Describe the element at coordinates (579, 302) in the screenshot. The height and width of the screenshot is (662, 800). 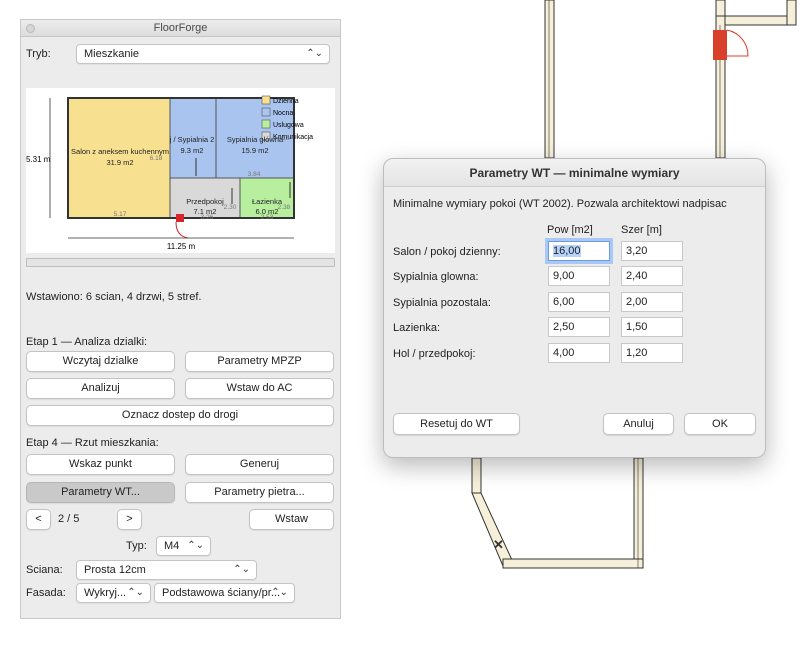
I see `sypialnia-pozostala-area-input: 6,00` at that location.